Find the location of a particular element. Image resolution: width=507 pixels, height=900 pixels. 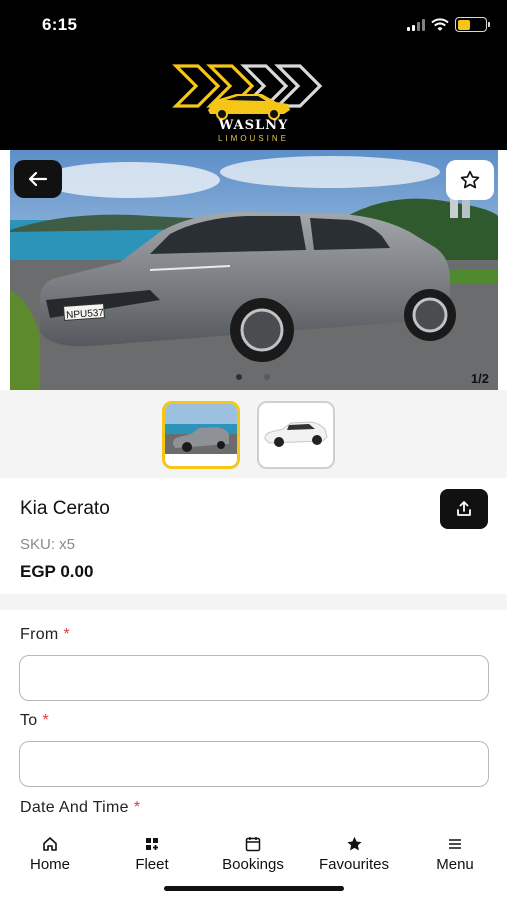

cellular-signal-icon is located at coordinates (416, 24).